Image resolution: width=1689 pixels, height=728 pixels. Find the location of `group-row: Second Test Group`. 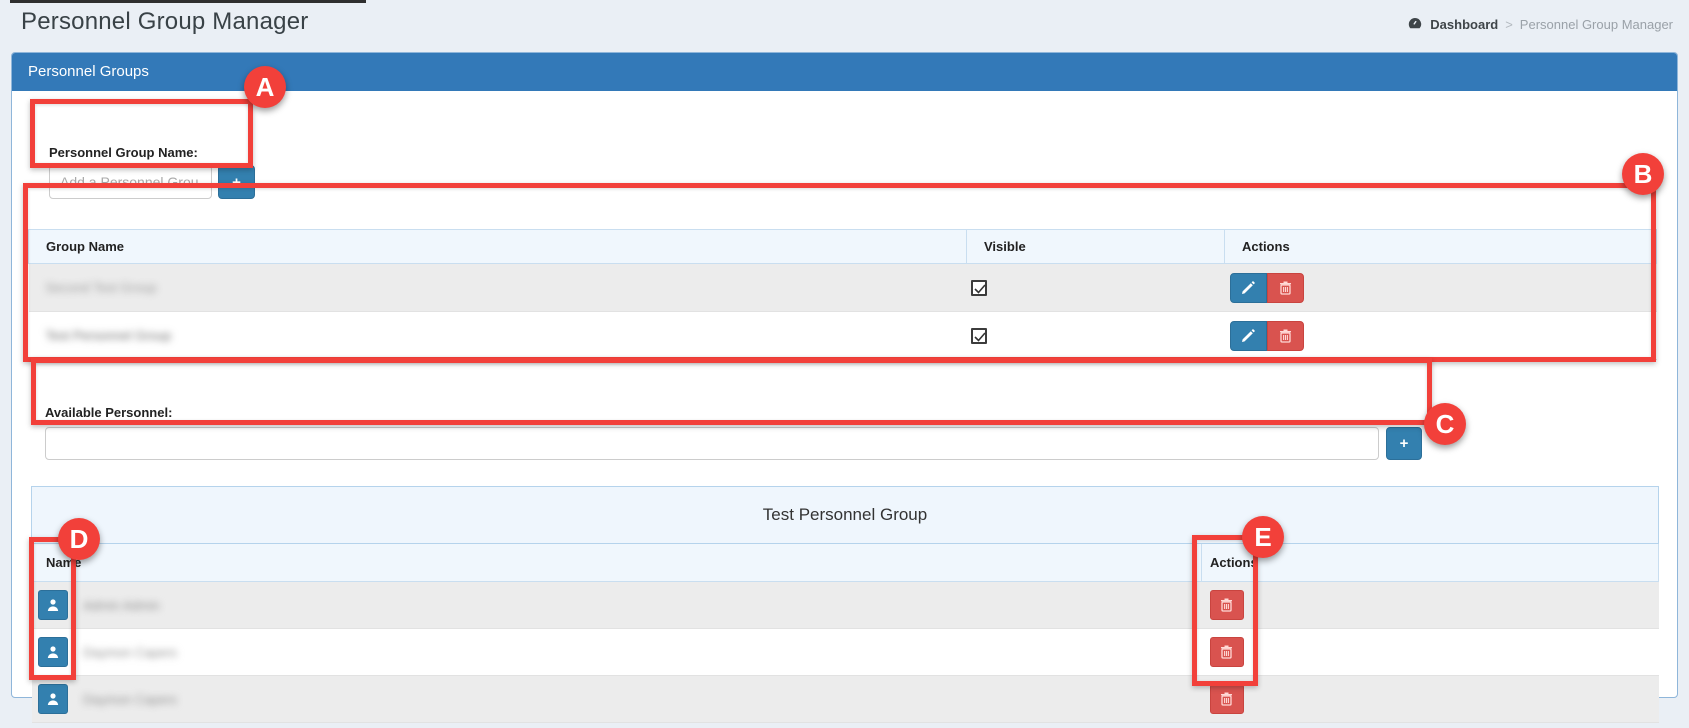

group-row: Second Test Group is located at coordinates (842, 287).